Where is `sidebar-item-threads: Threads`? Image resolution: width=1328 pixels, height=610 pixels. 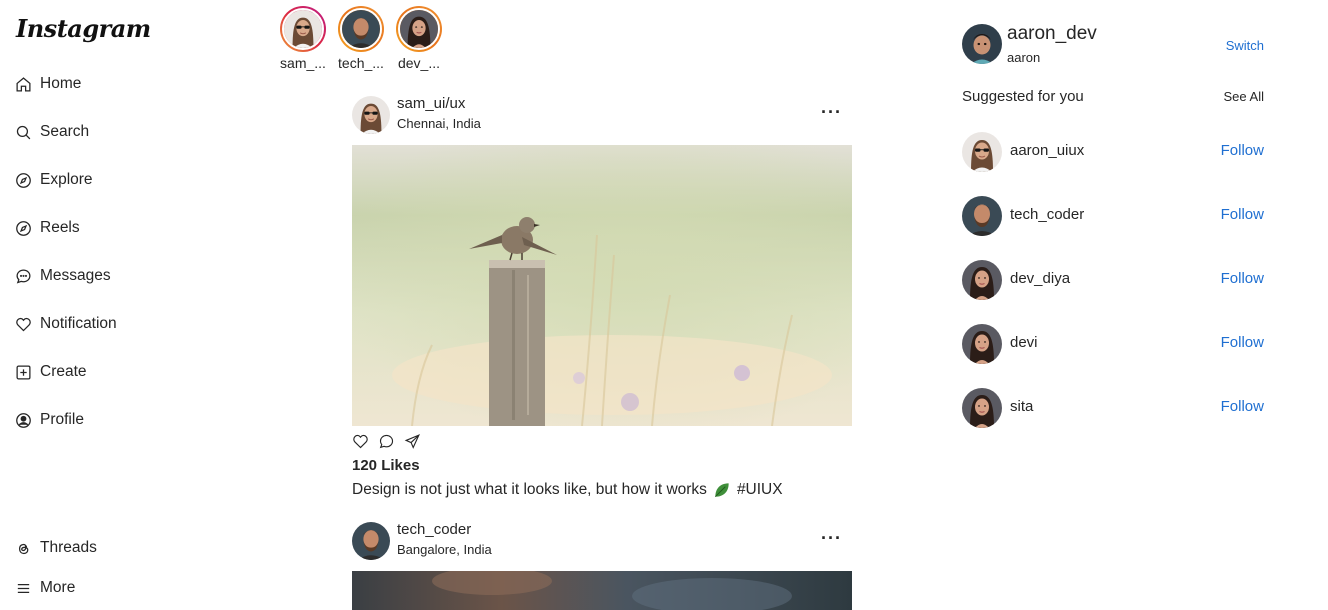 sidebar-item-threads: Threads is located at coordinates (55, 548).